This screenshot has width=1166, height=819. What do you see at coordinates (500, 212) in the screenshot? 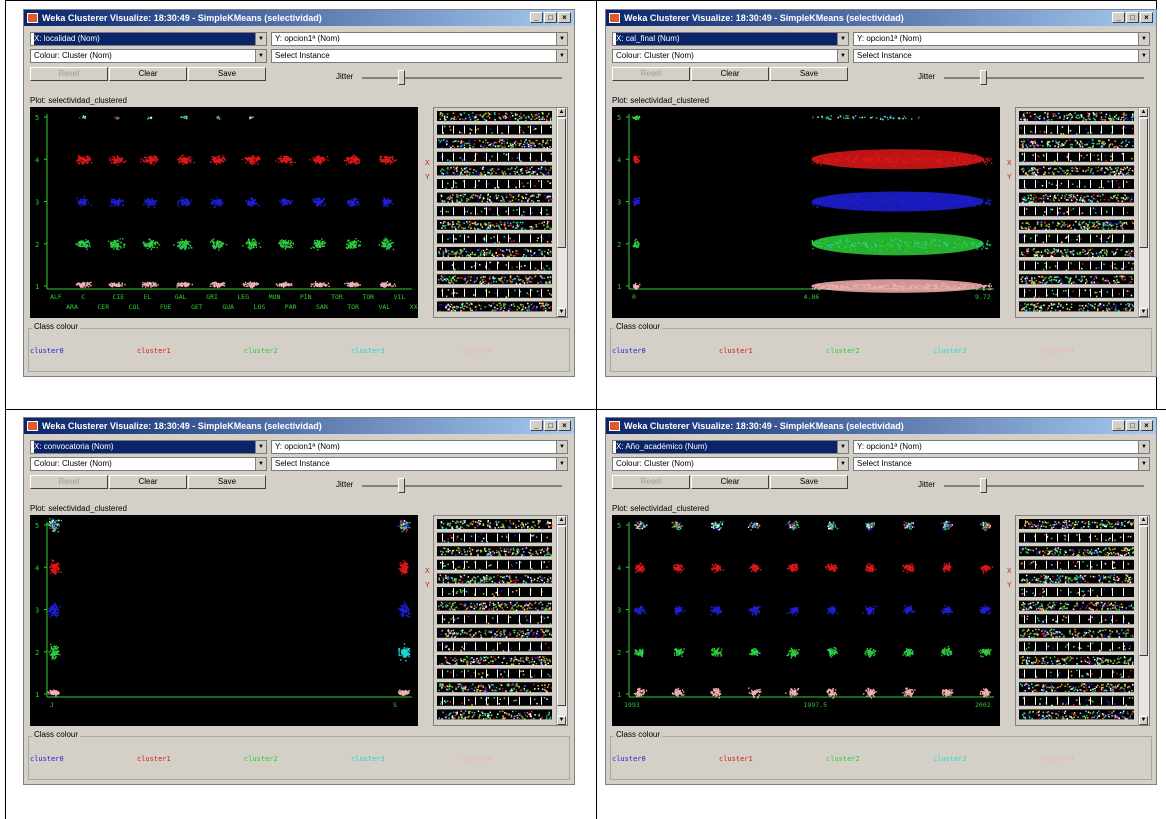
I see `attribute-bars-panel: ▲ ▼` at bounding box center [500, 212].